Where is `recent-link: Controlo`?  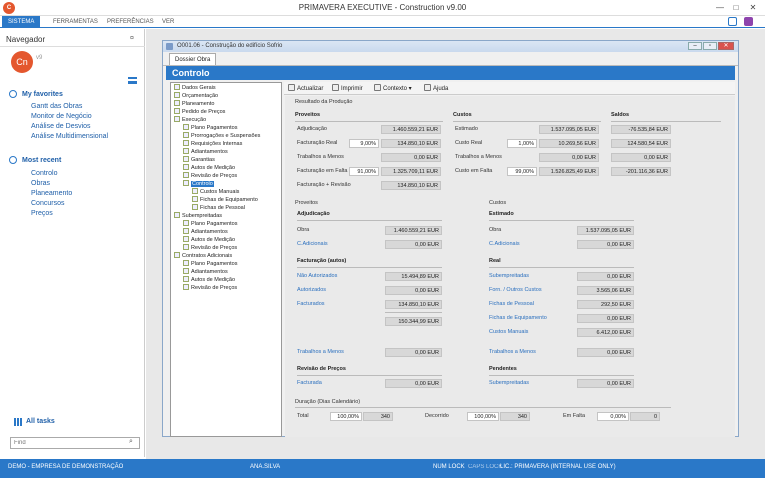
recent-link: Controlo is located at coordinates (44, 173).